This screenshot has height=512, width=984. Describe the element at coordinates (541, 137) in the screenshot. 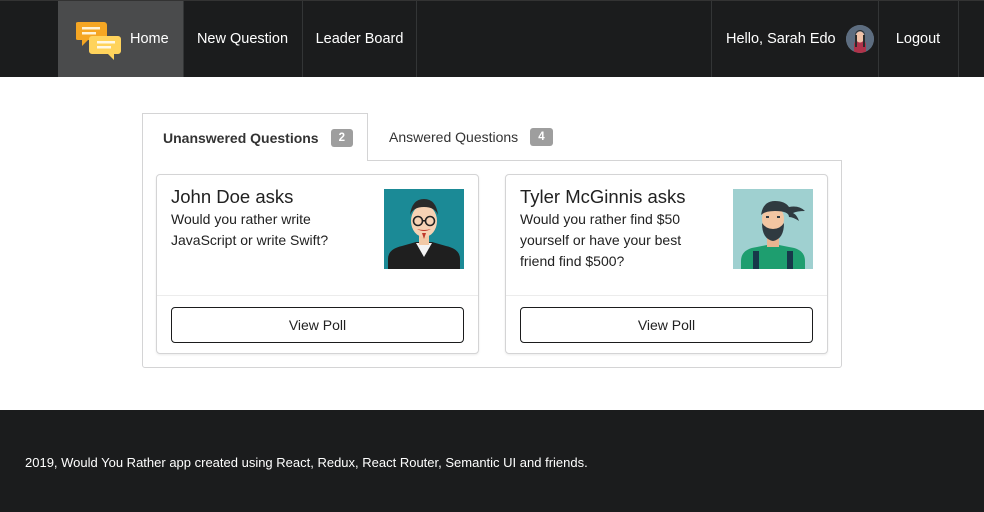

I see `answered-count-badge: 4` at that location.